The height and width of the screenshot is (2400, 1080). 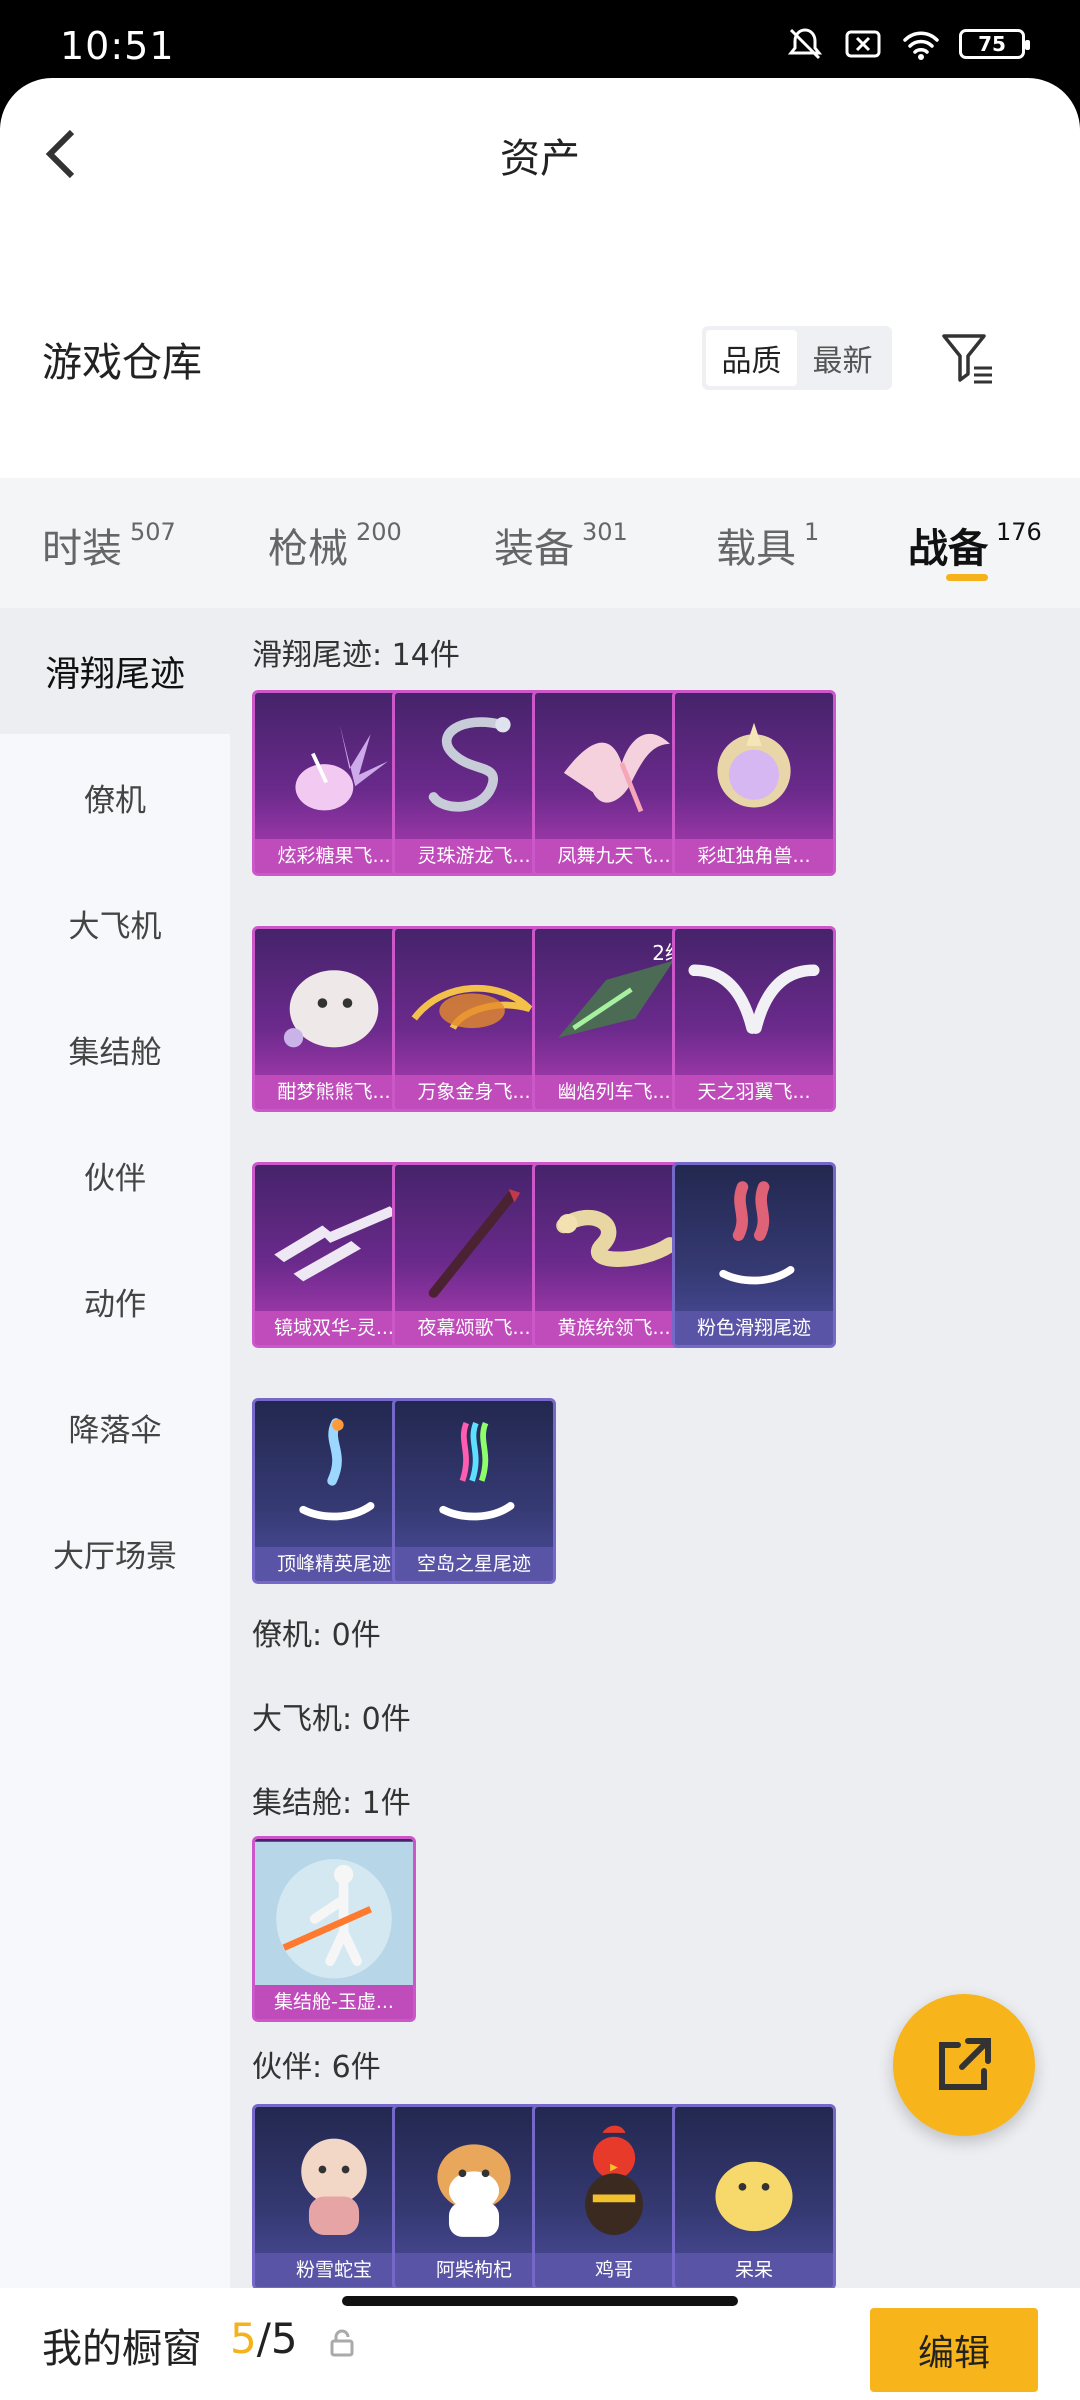 I want to click on sort-newest-button: 最新, so click(x=842, y=358).